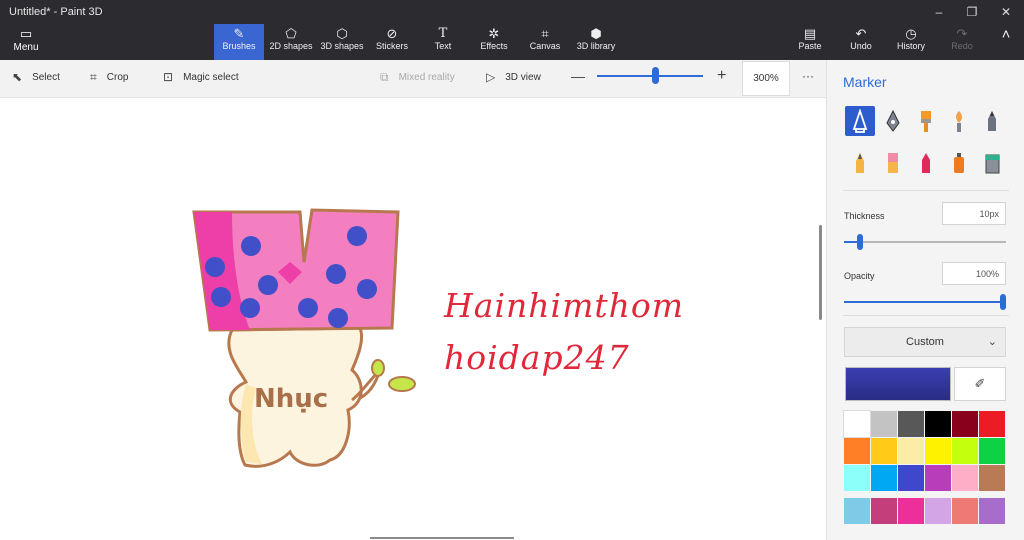  What do you see at coordinates (861, 42) in the screenshot?
I see `undo-button: ↶ Undo` at bounding box center [861, 42].